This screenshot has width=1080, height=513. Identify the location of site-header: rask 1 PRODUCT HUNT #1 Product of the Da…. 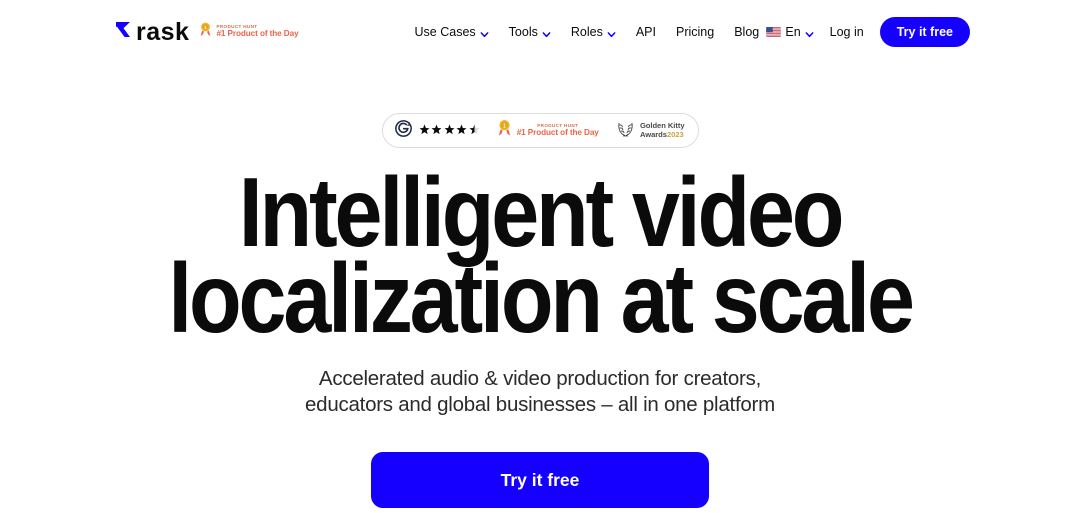
(540, 32).